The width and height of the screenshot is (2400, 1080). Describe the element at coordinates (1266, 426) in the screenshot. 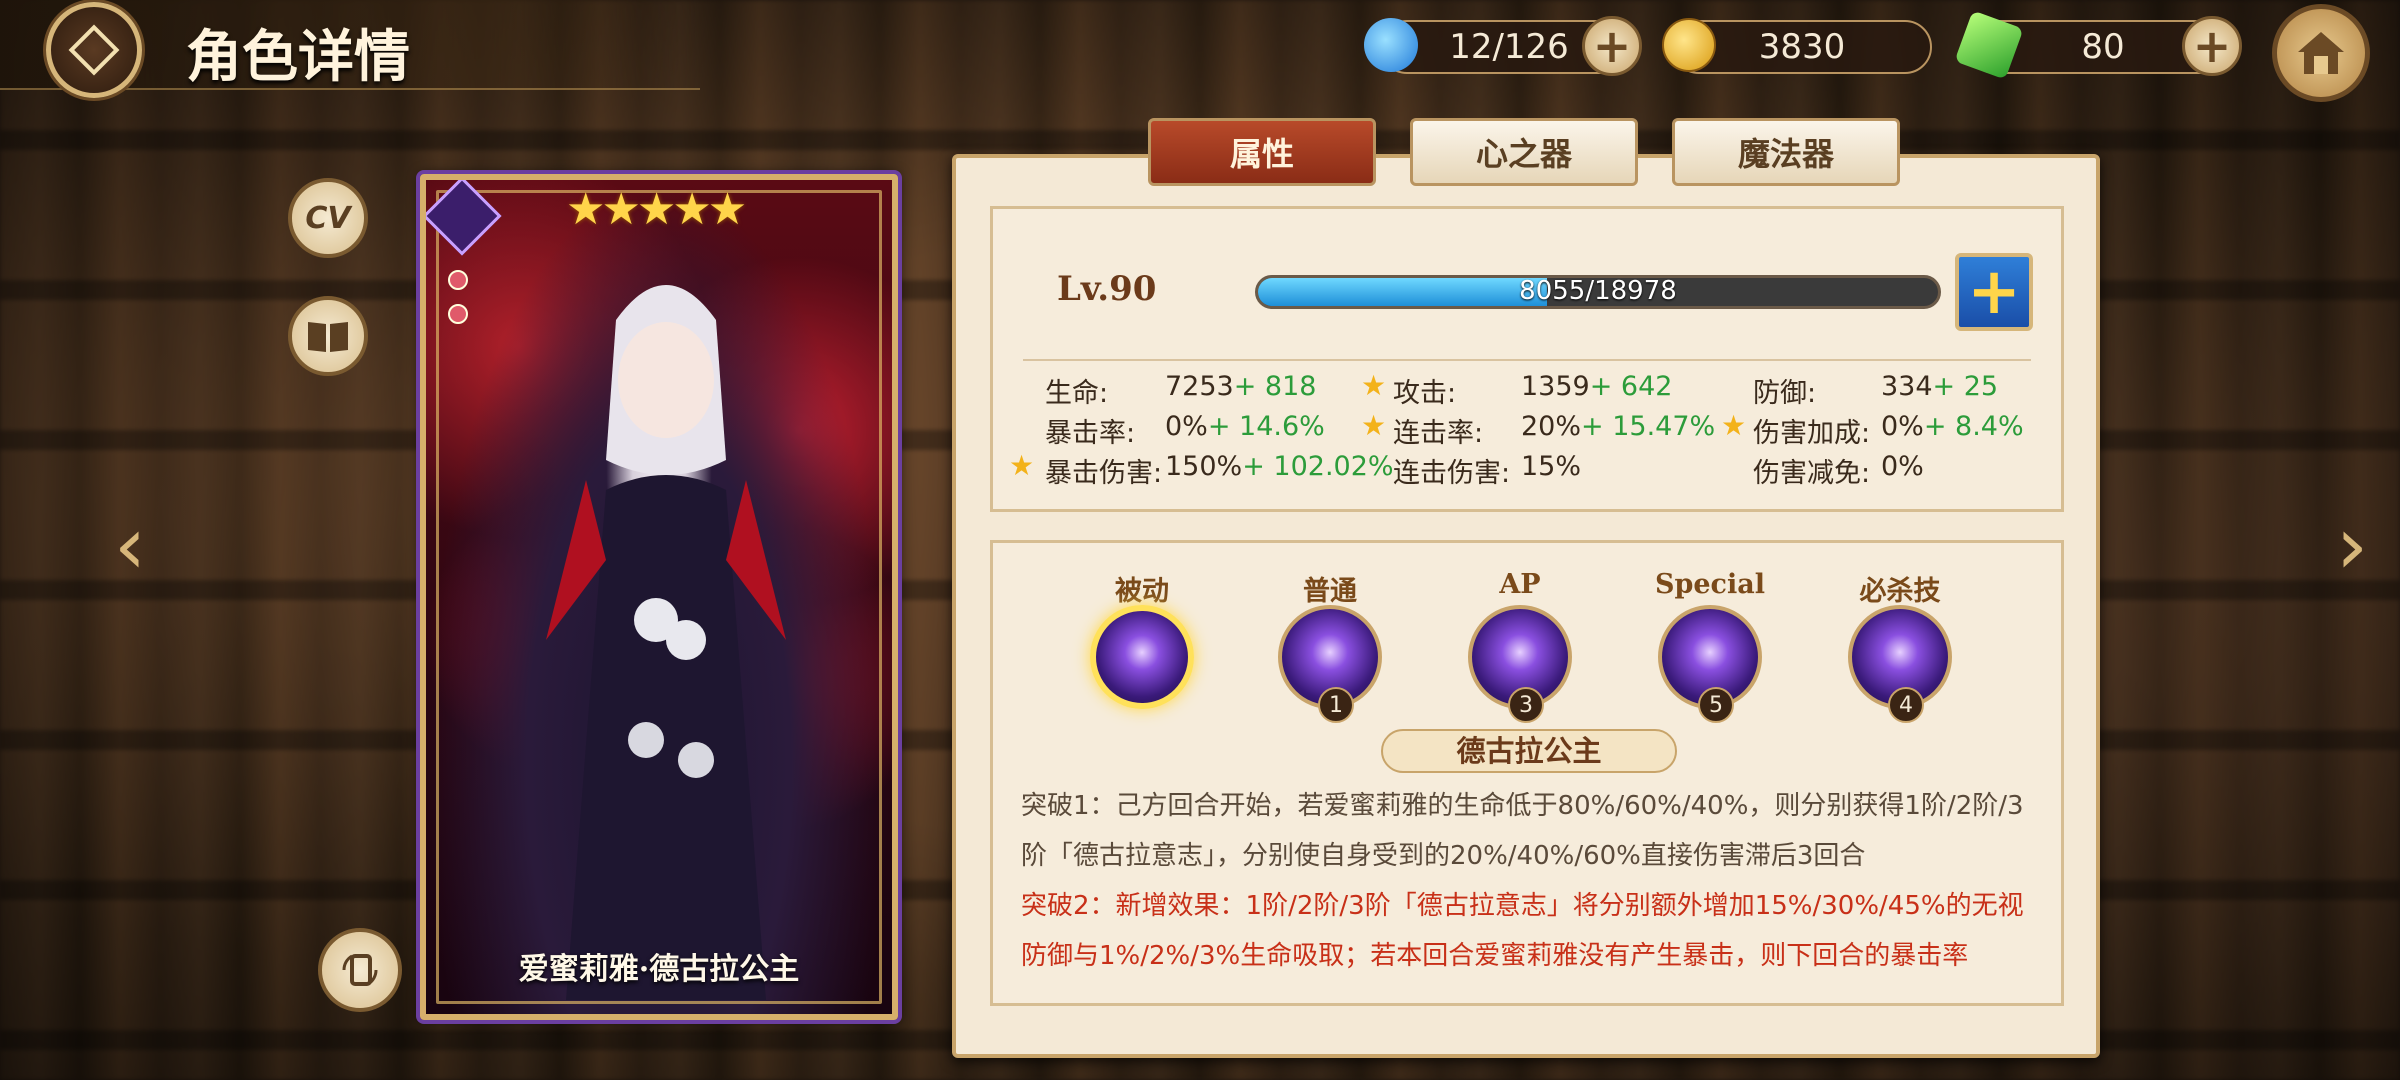

I see `stat-bonus: + 14.6%` at that location.